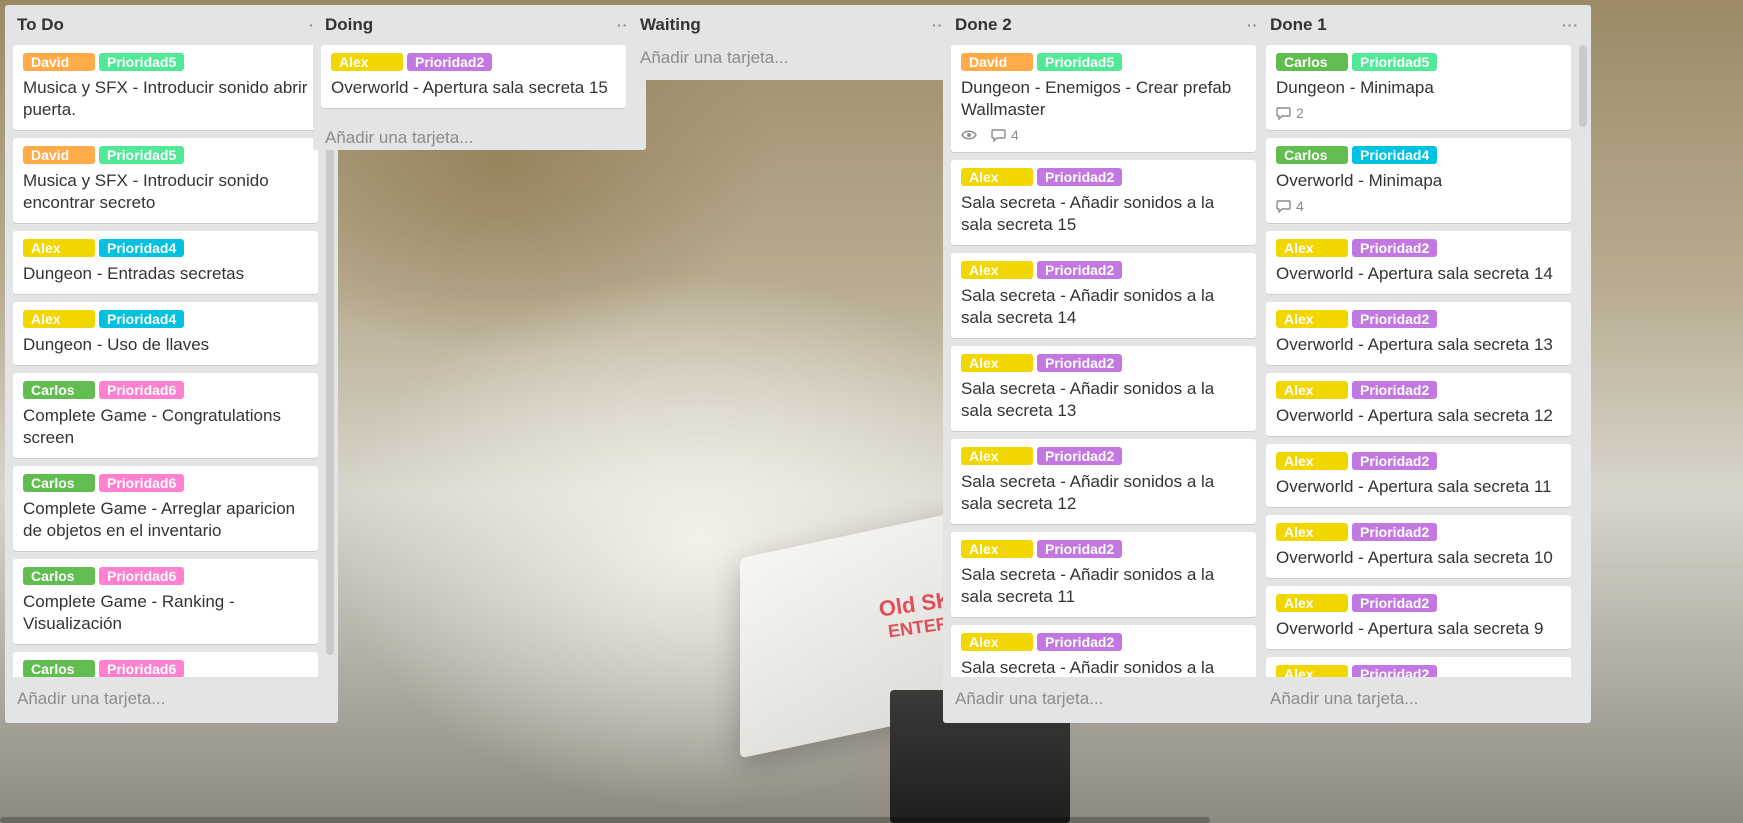  What do you see at coordinates (1414, 344) in the screenshot?
I see `card-title: Overworld - Apertura sala secreta 13` at bounding box center [1414, 344].